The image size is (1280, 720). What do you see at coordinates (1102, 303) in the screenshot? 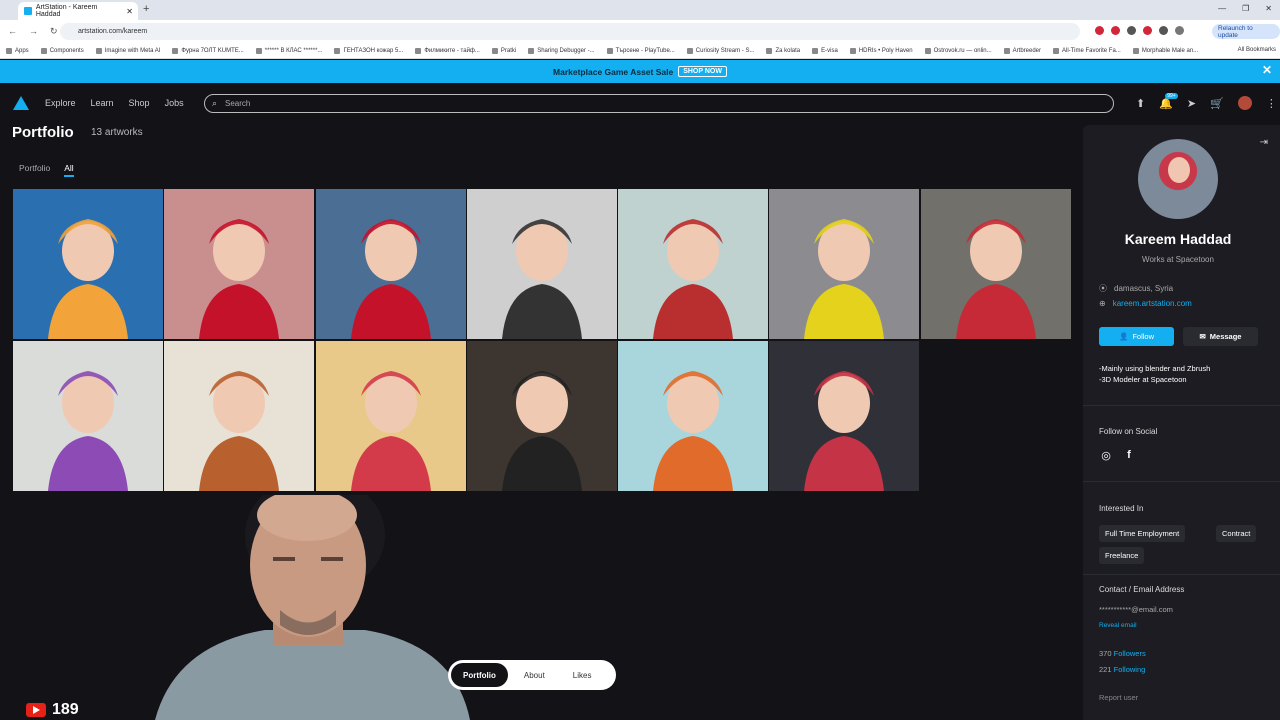
I see `globe-icon: ⊕` at bounding box center [1102, 303].